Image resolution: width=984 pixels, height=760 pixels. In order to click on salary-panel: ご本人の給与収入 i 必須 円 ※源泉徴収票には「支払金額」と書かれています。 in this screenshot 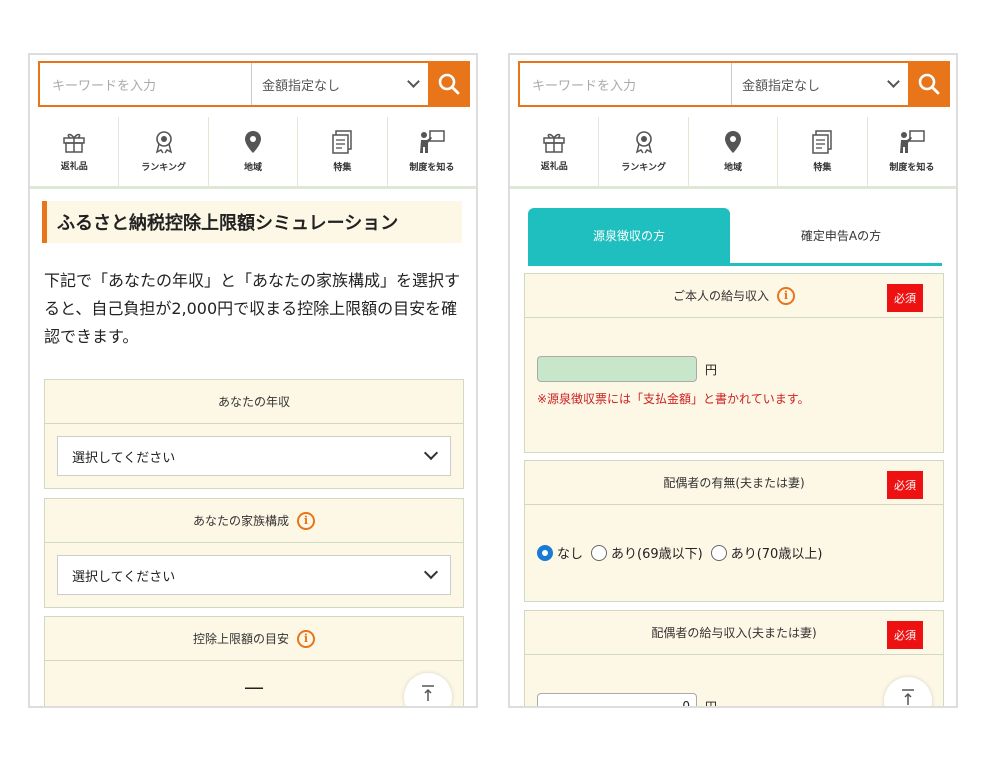, I will do `click(734, 363)`.